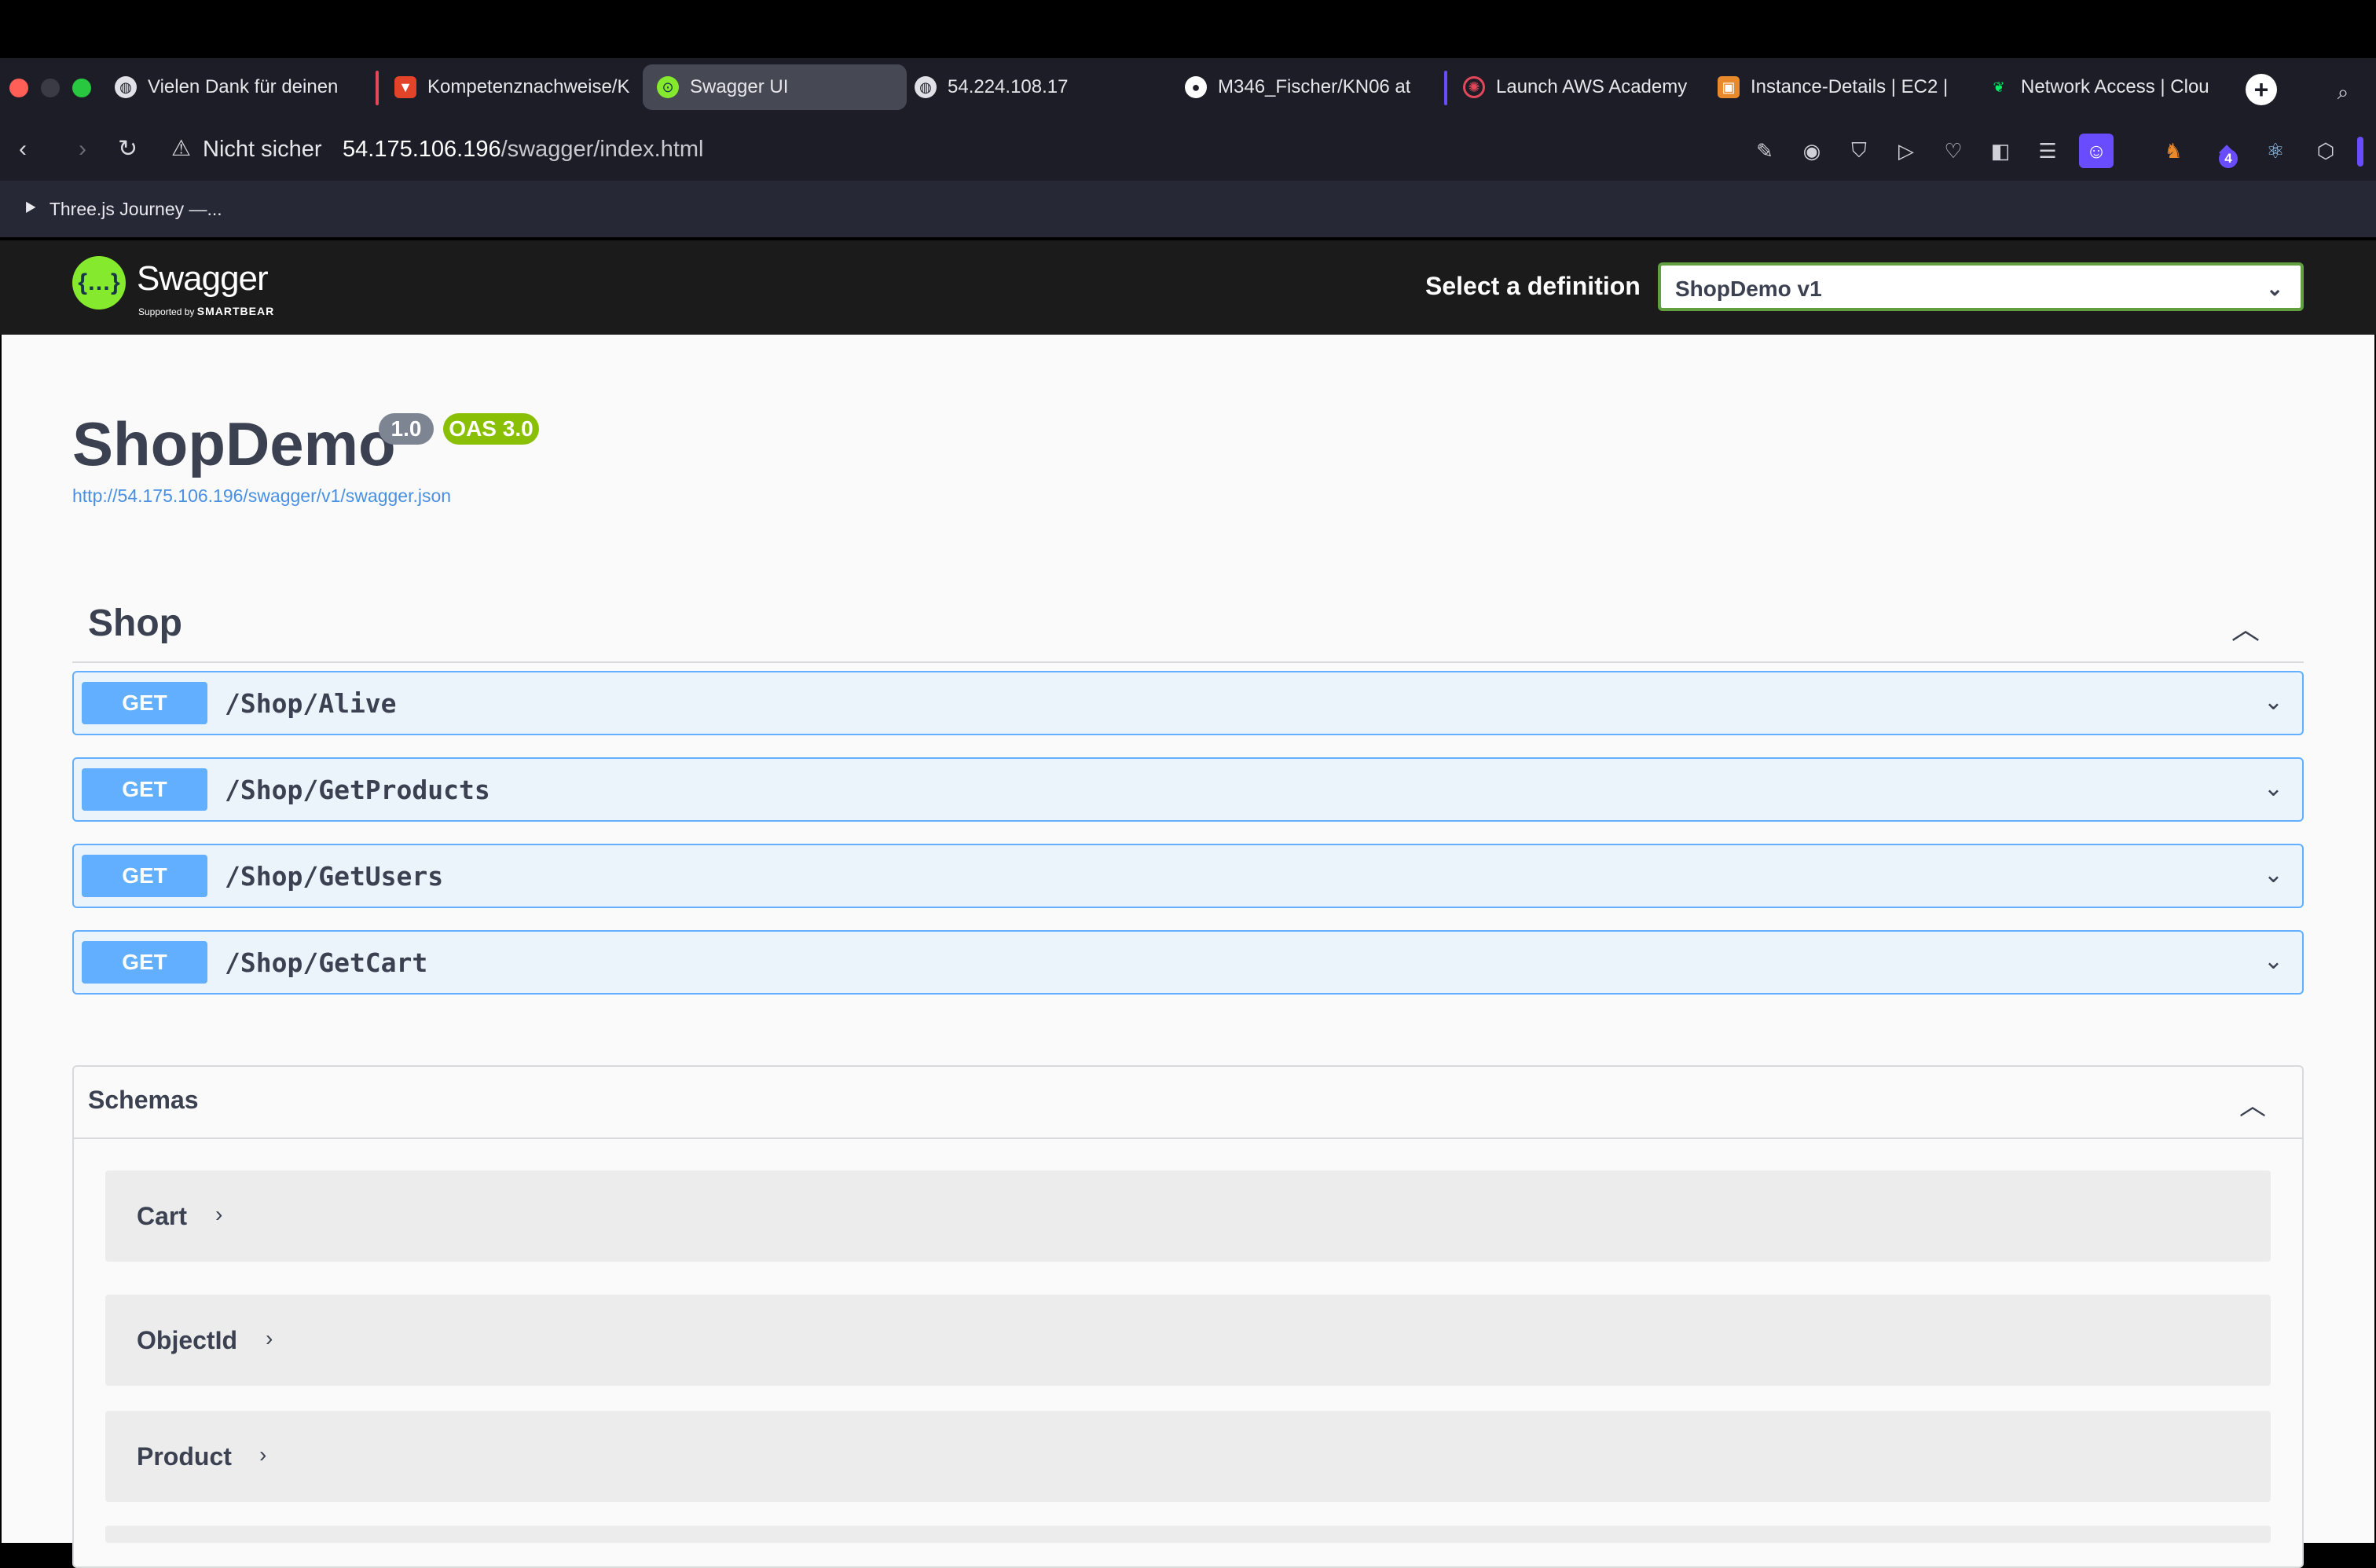 This screenshot has height=1568, width=2376. Describe the element at coordinates (2326, 151) in the screenshot. I see `cube-icon: ⬡` at that location.